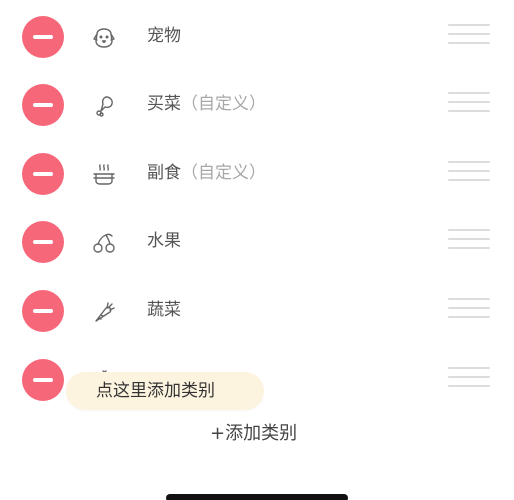 The image size is (514, 500). I want to click on category-name: 买菜, so click(164, 104).